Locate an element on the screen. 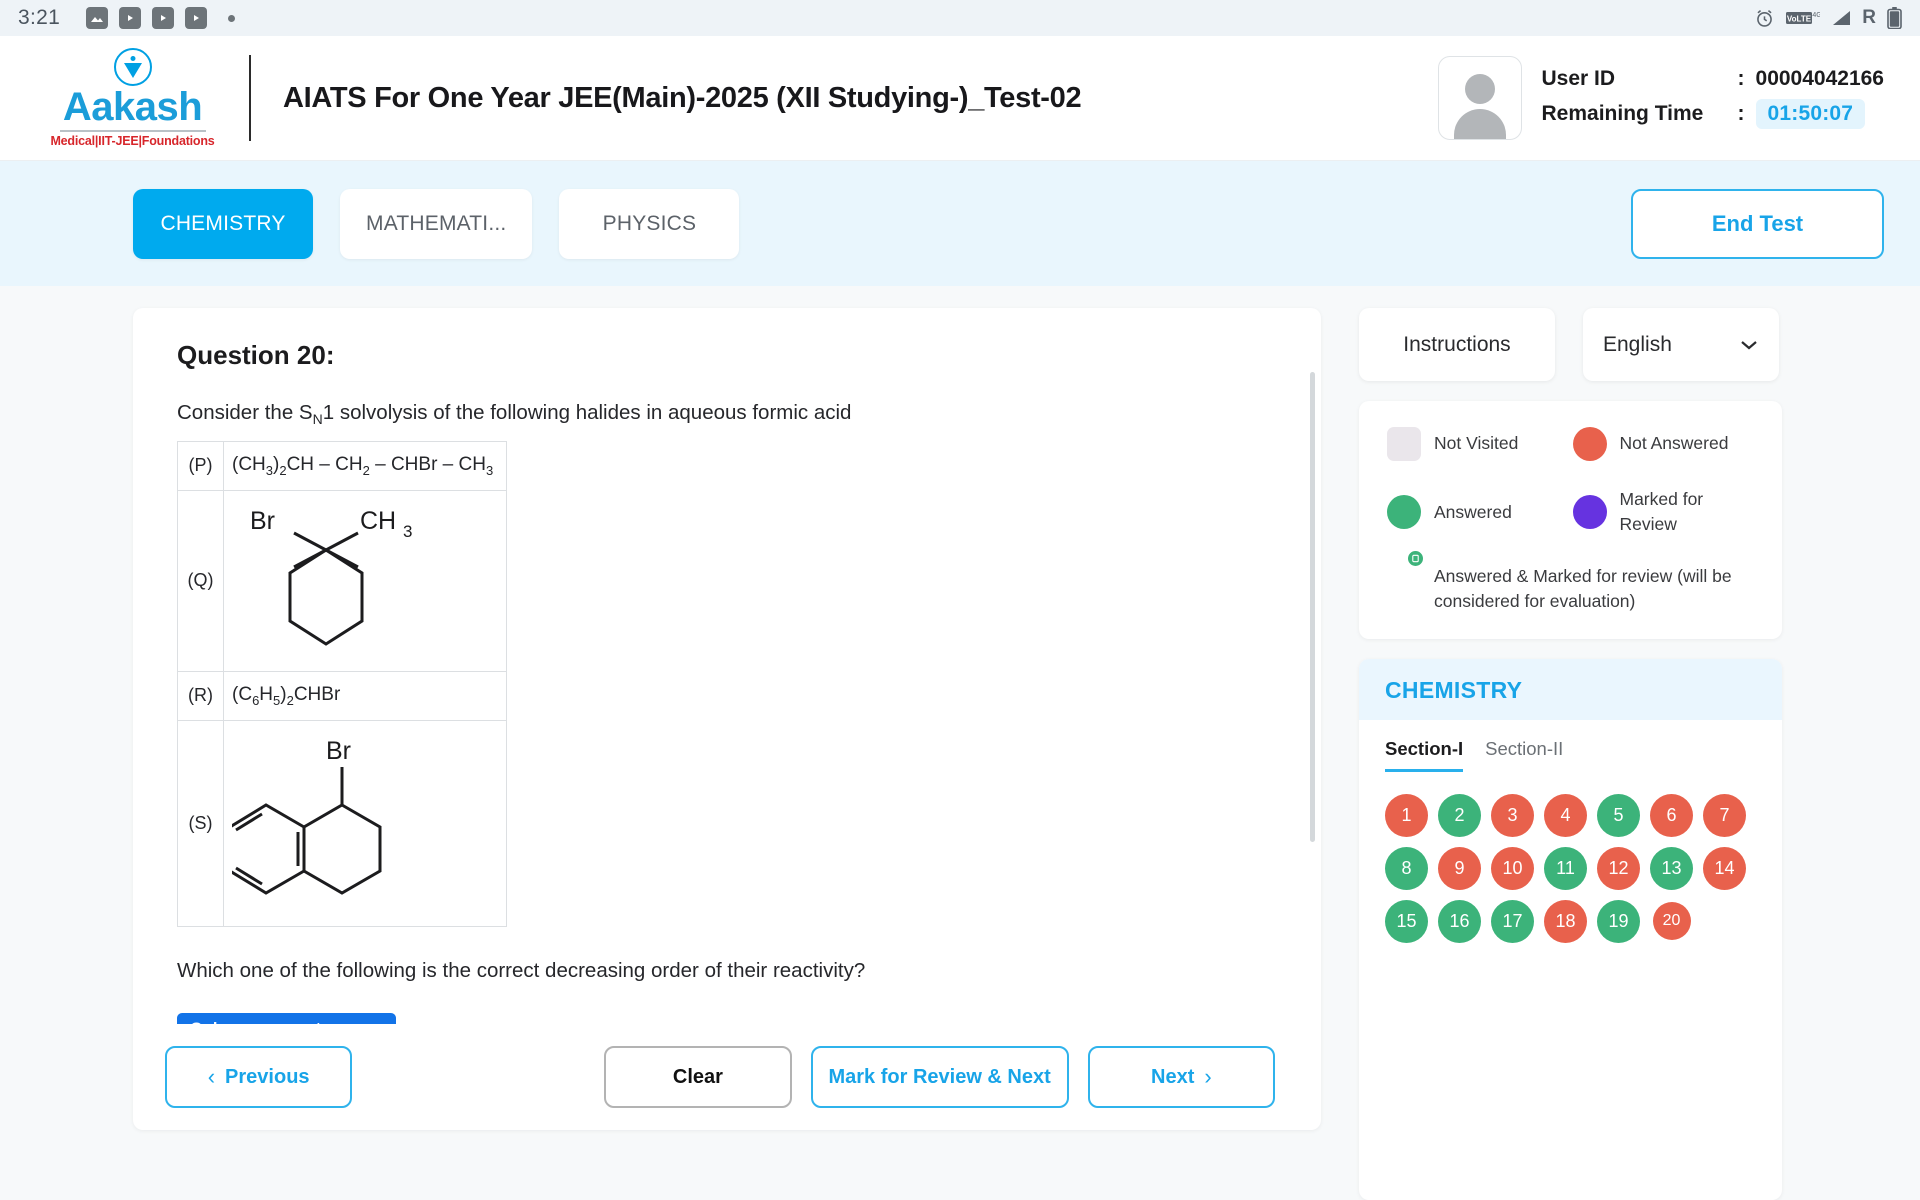 Image resolution: width=1920 pixels, height=1200 pixels. logo-tagline: Medical|IIT-JEE|Foundations is located at coordinates (132, 141).